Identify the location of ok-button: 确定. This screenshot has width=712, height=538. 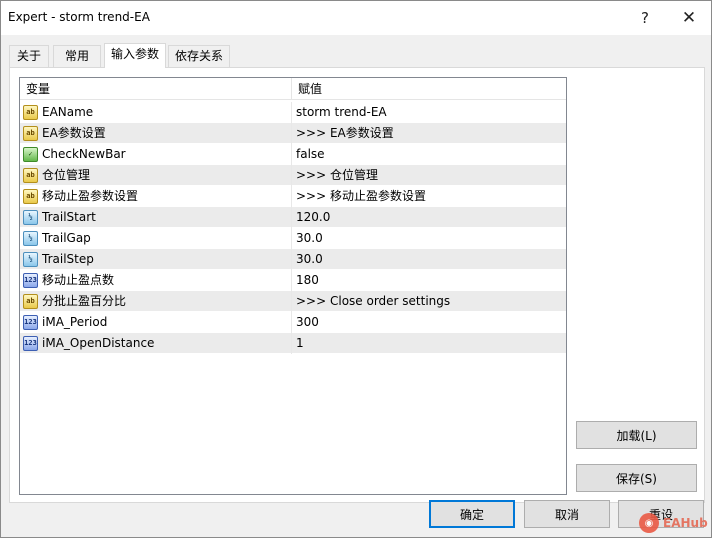
(472, 514).